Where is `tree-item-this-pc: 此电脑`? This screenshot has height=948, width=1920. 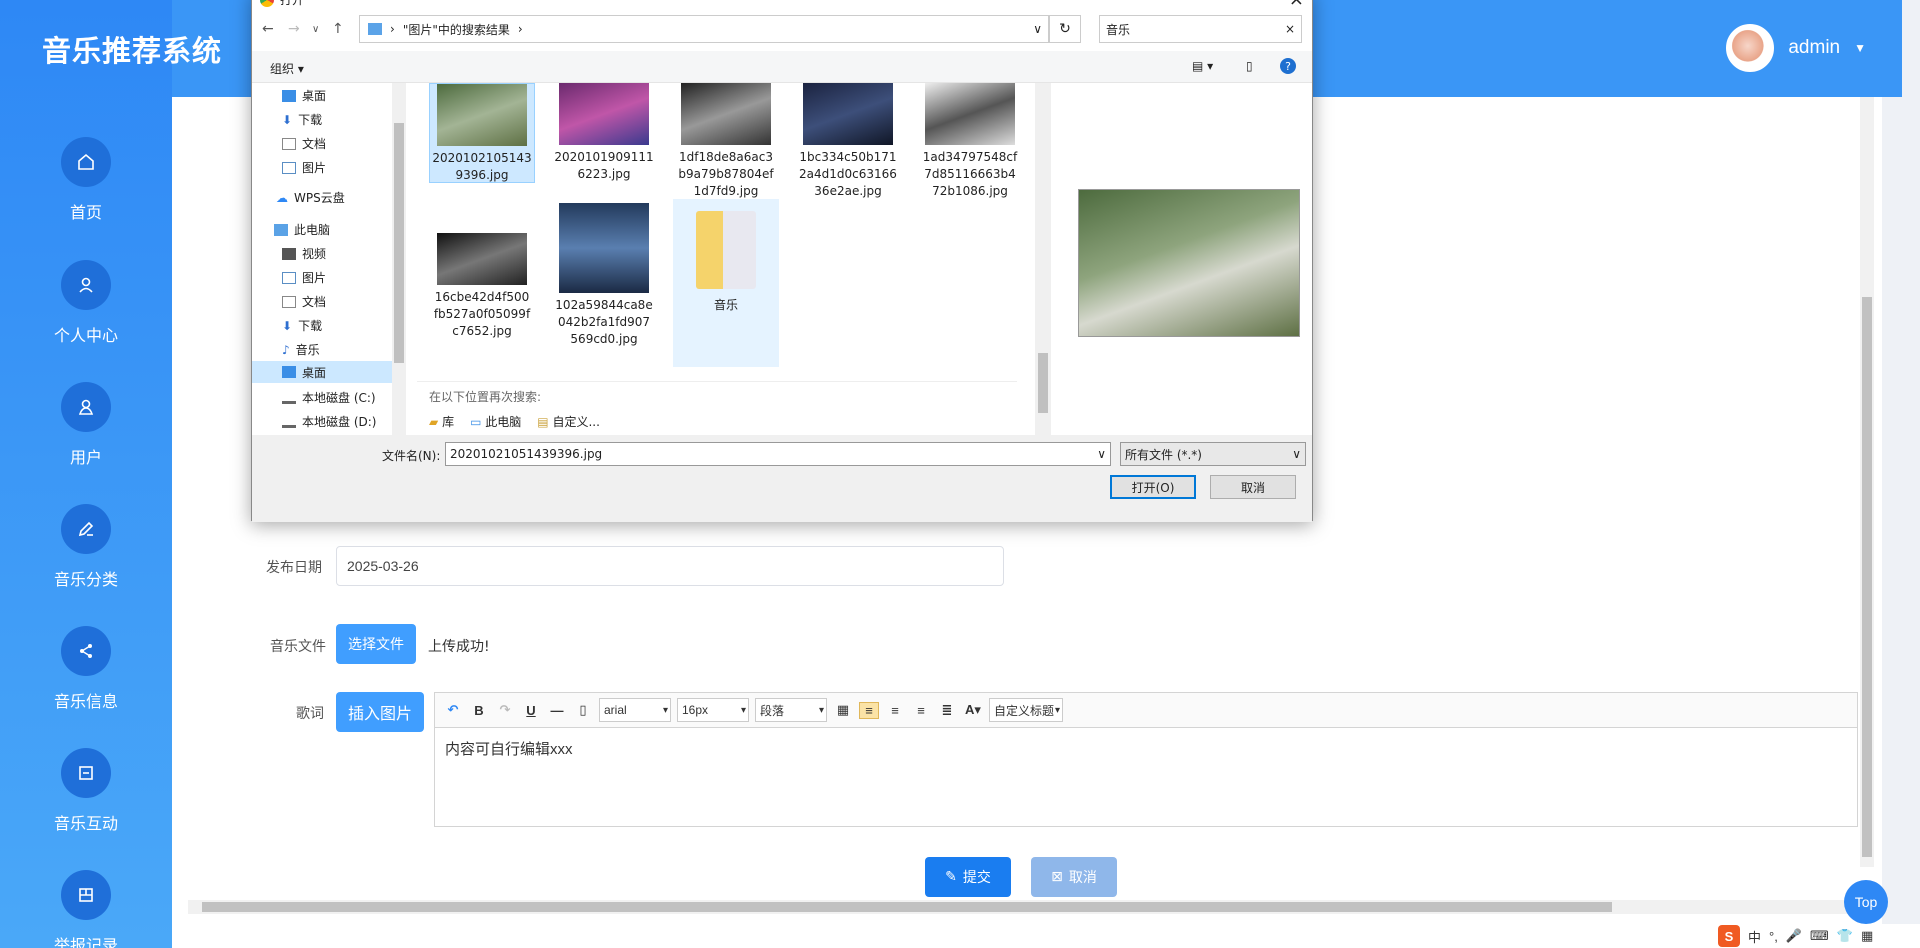
tree-item-this-pc: 此电脑 is located at coordinates (302, 229).